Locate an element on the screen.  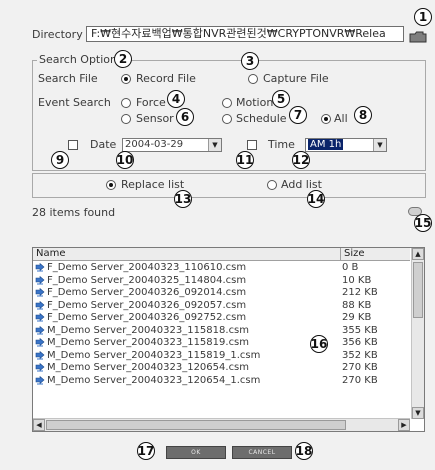
file-name: F_Demo Server_20040323_110610.csm is located at coordinates (147, 267).